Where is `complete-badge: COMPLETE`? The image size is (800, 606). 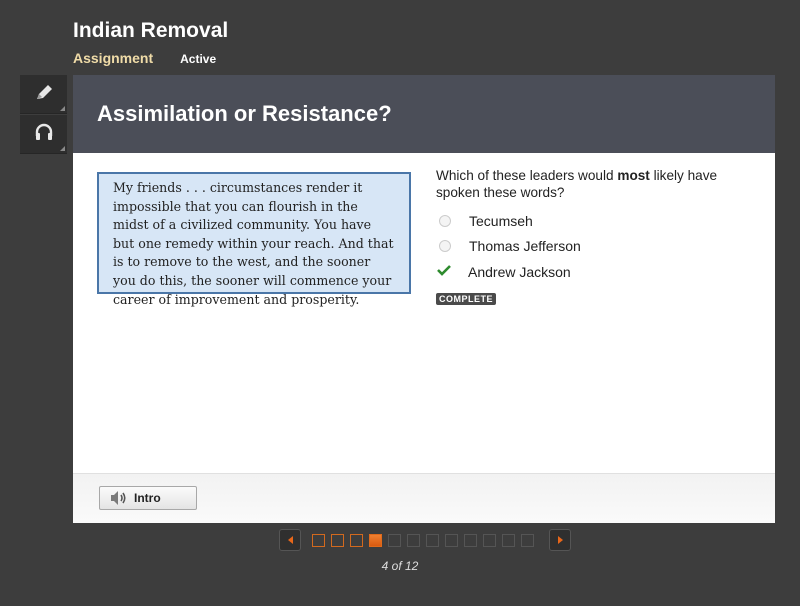
complete-badge: COMPLETE is located at coordinates (466, 299).